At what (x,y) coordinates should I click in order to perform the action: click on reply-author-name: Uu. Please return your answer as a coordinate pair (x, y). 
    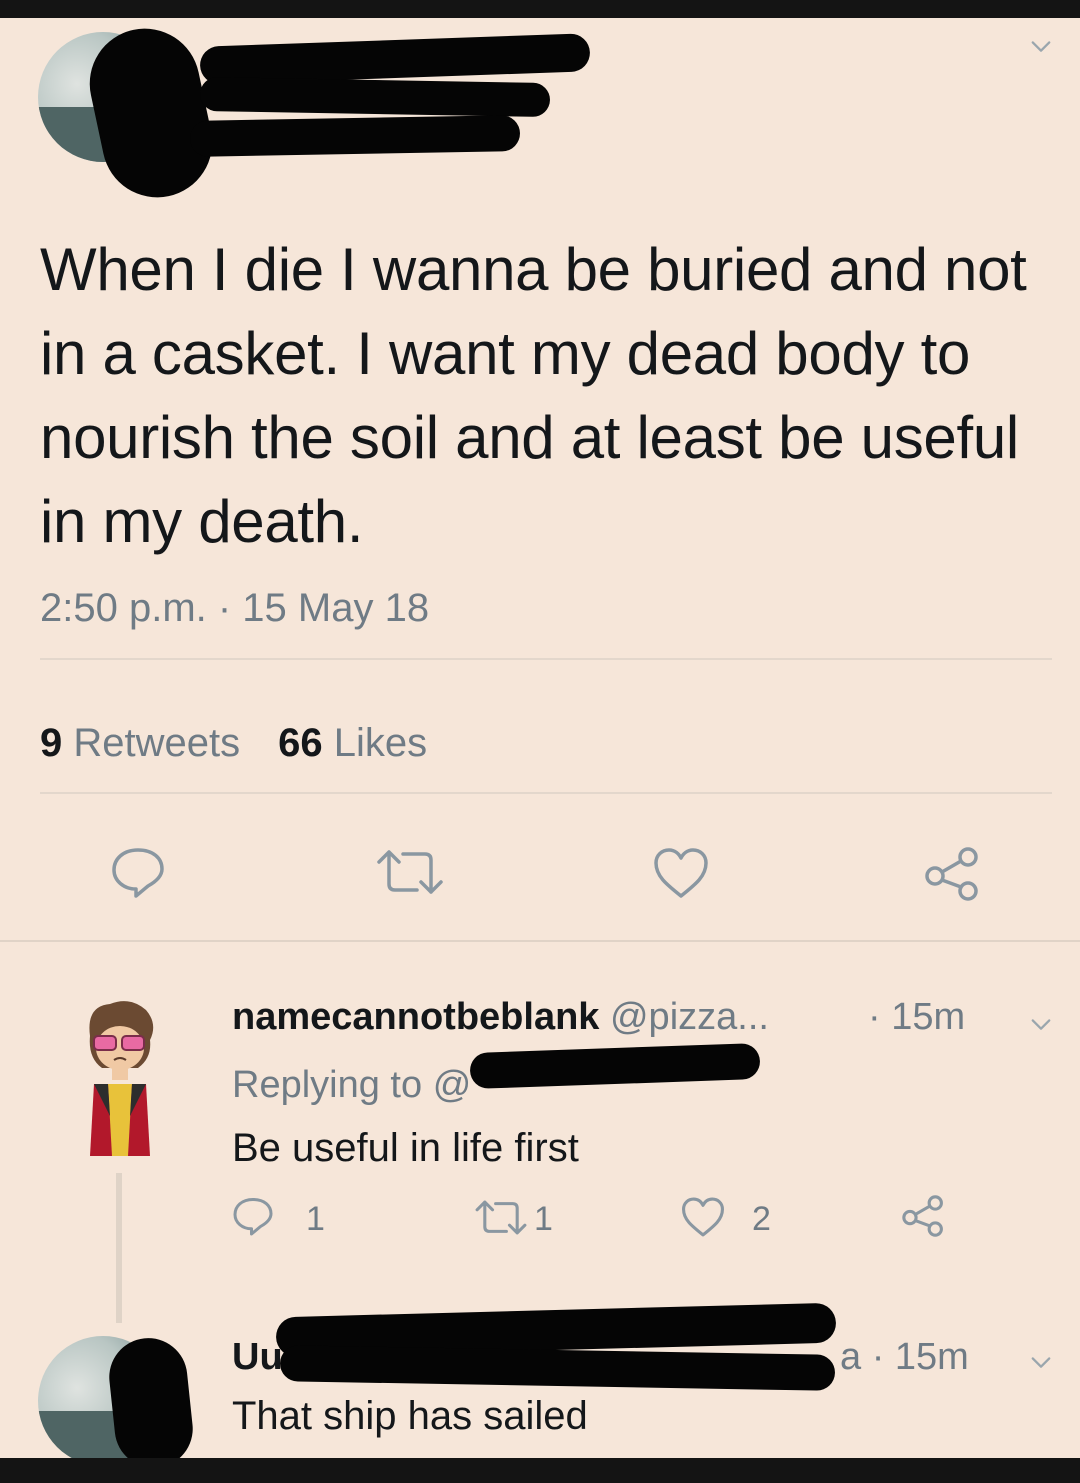
    Looking at the image, I should click on (257, 1357).